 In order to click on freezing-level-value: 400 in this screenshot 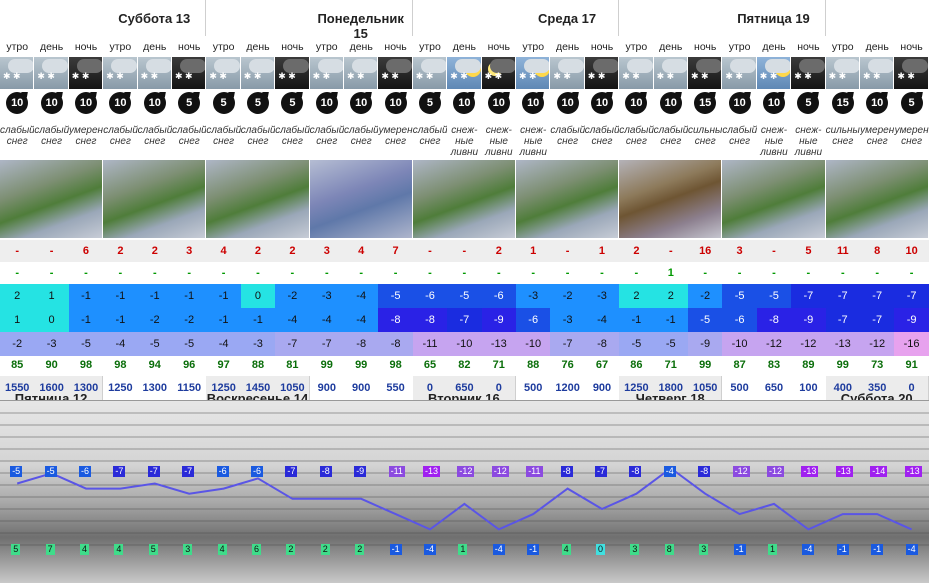, I will do `click(842, 388)`.